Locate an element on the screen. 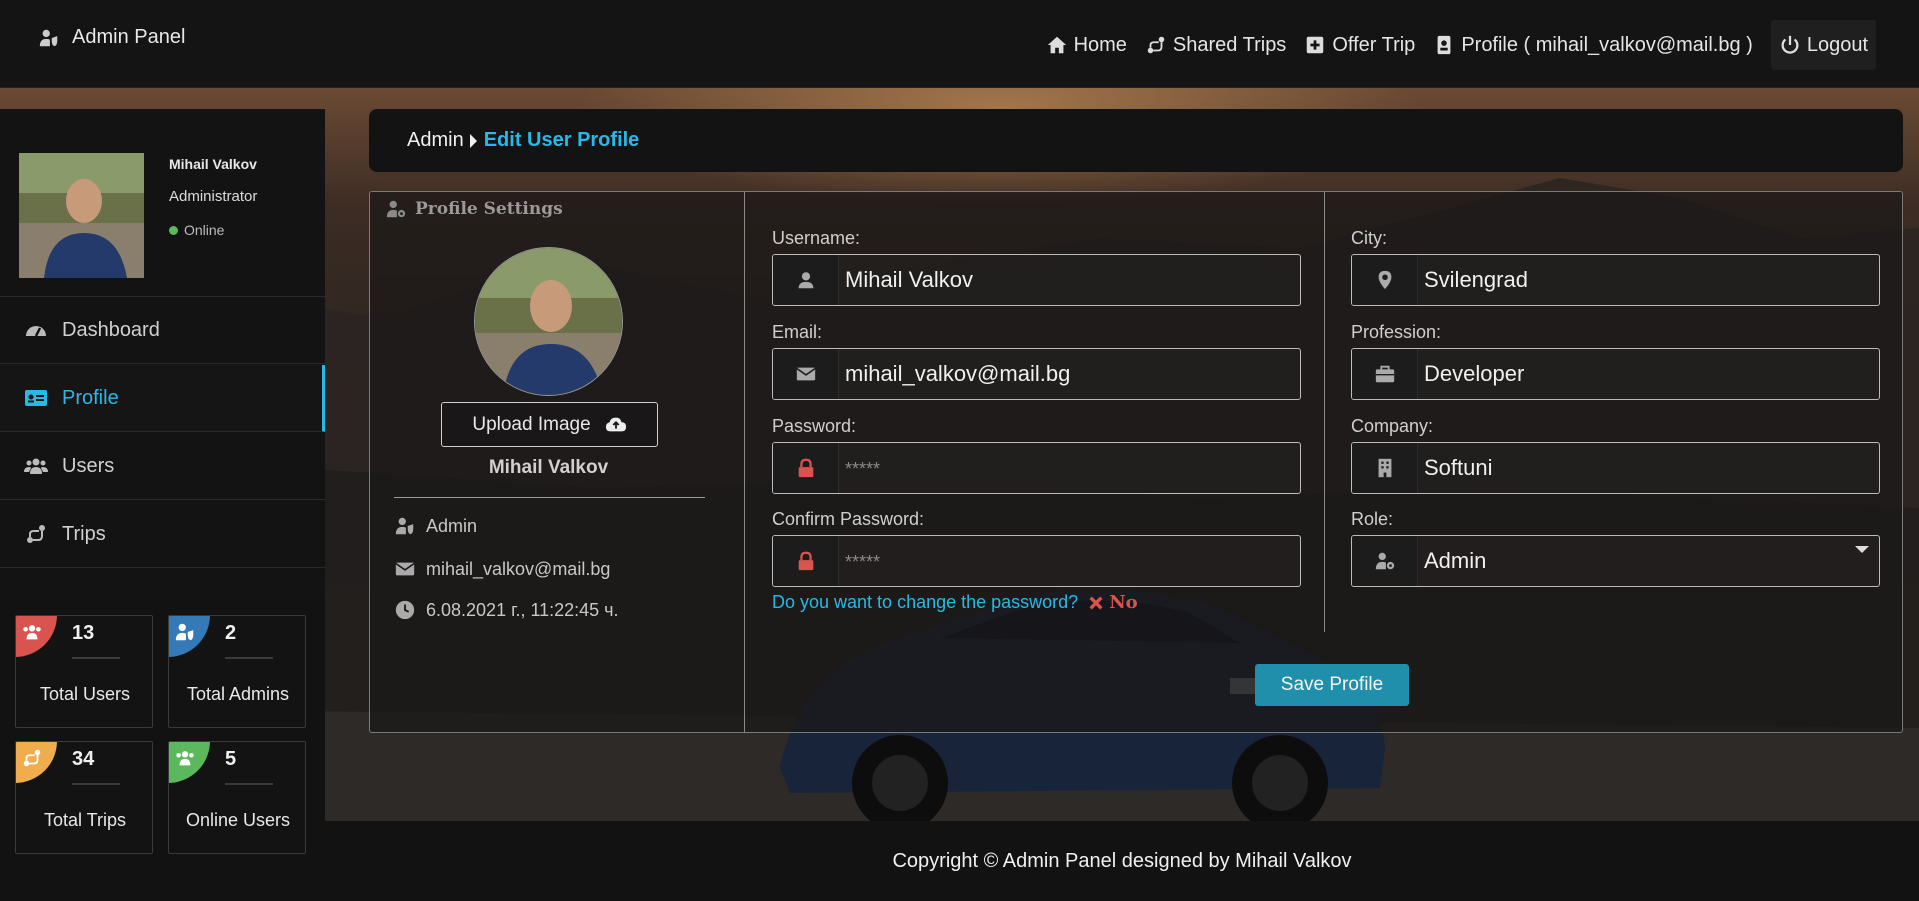 Image resolution: width=1919 pixels, height=901 pixels. cloud-upload-icon is located at coordinates (616, 425).